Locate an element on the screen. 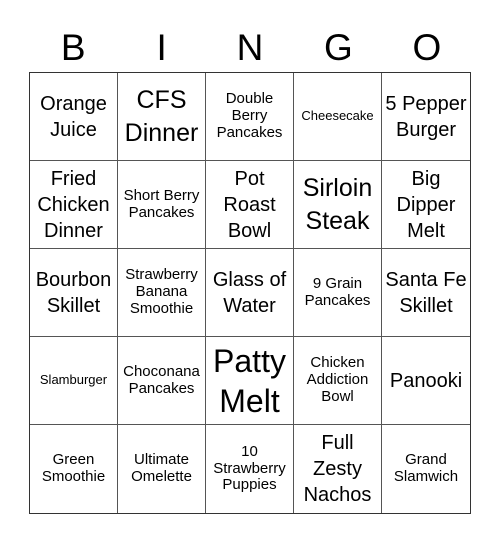 This screenshot has width=500, height=544. bingo-cell-n-2: Pot Roast Bowl is located at coordinates (250, 205).